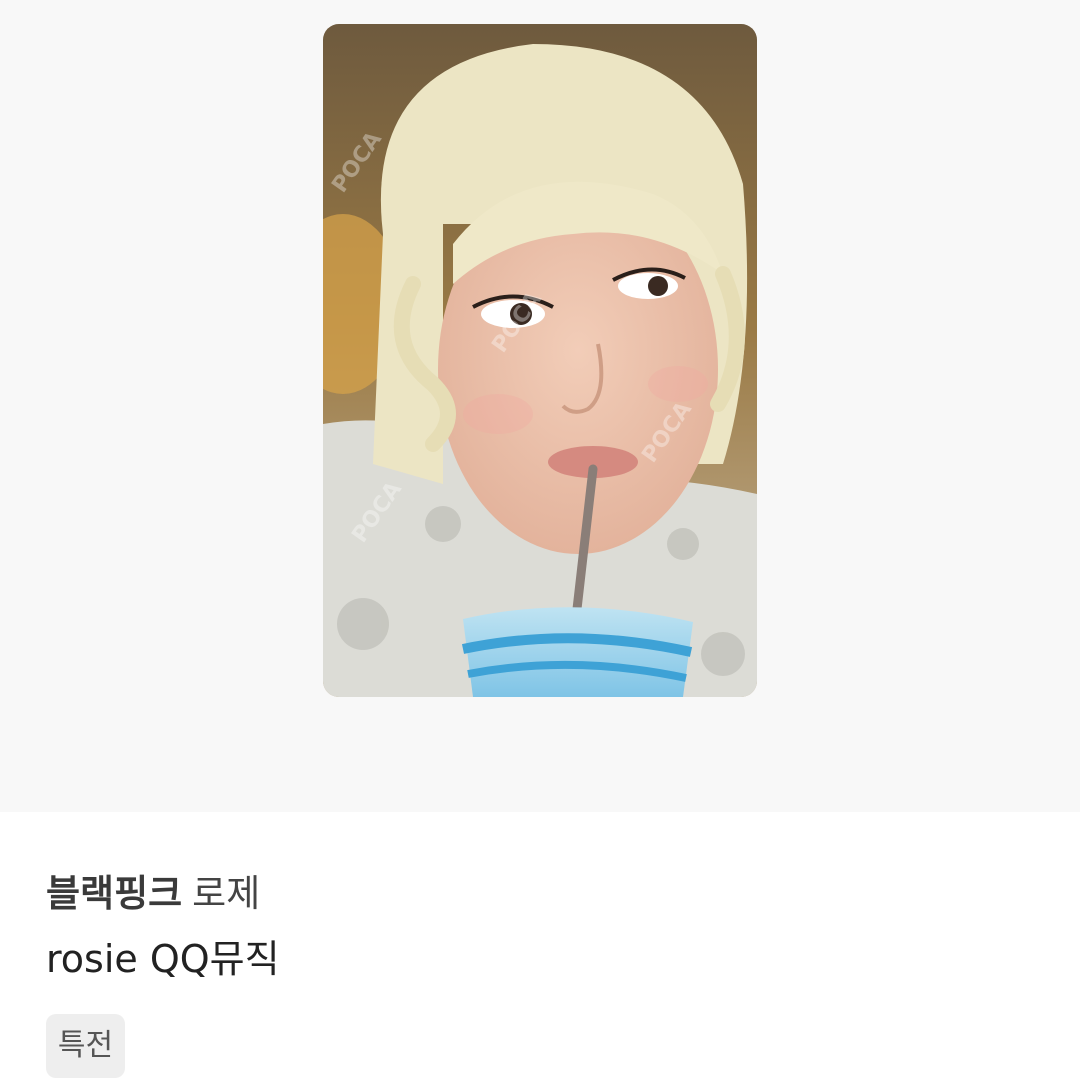 The image size is (1080, 1080). What do you see at coordinates (114, 893) in the screenshot?
I see `group-name: 블랙핑크` at bounding box center [114, 893].